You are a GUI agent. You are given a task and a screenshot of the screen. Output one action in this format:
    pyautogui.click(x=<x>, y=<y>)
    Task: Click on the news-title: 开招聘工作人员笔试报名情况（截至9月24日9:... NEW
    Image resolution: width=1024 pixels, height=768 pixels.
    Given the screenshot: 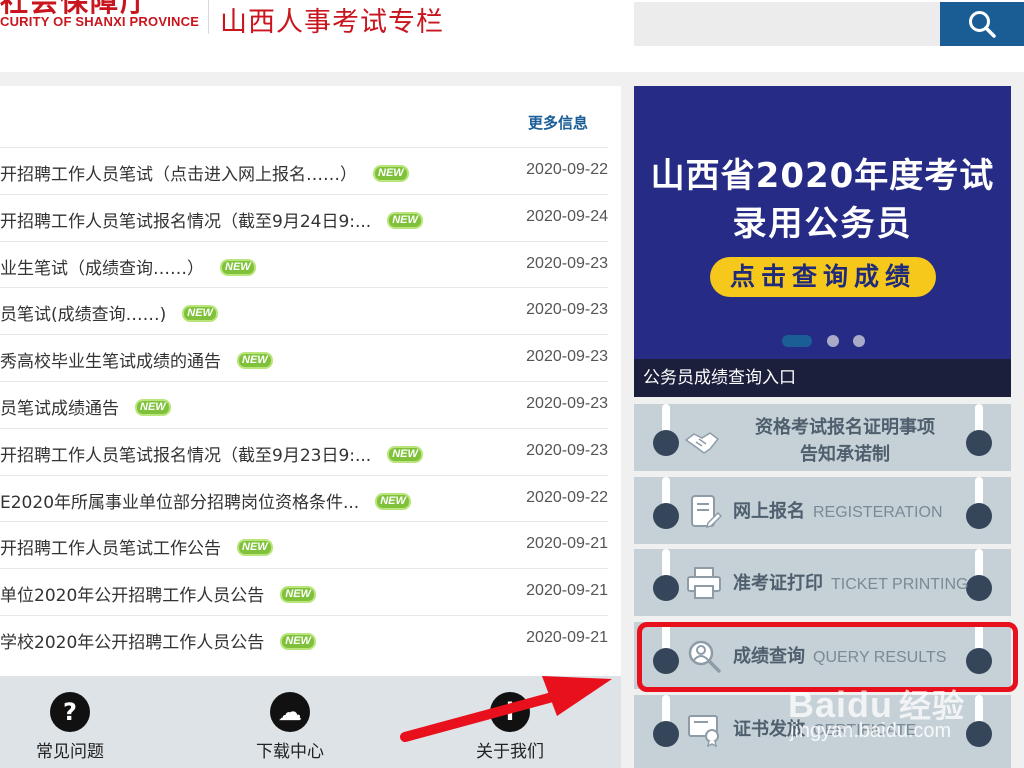 What is the action you would take?
    pyautogui.click(x=210, y=219)
    